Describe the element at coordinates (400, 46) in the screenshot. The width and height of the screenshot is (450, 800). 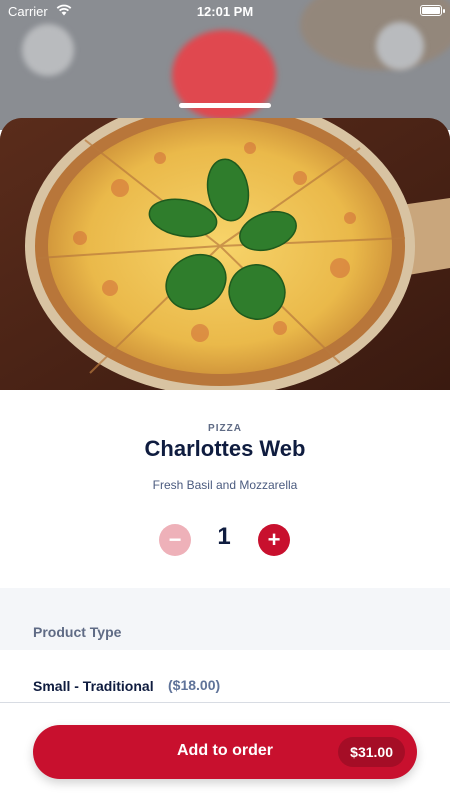
I see `background-cart-button` at that location.